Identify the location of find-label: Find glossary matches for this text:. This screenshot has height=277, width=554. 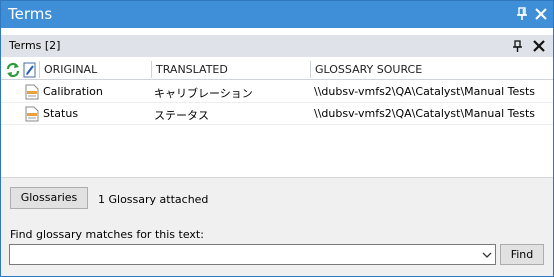
(107, 234).